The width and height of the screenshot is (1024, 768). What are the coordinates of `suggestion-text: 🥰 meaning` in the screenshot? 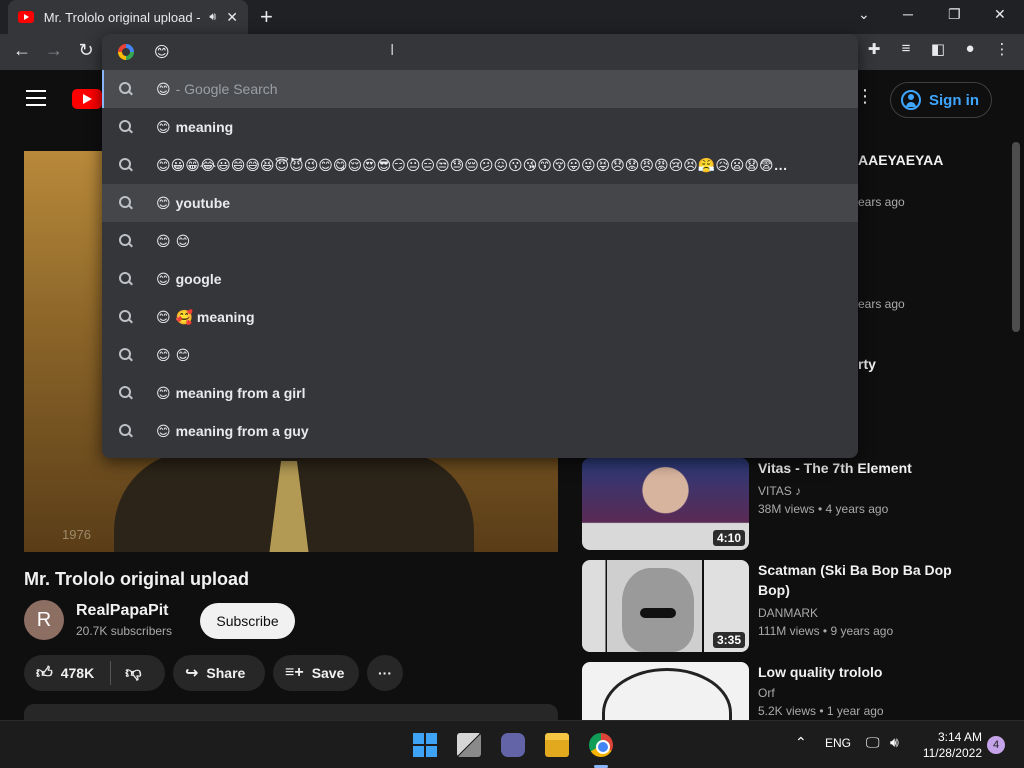 It's located at (215, 316).